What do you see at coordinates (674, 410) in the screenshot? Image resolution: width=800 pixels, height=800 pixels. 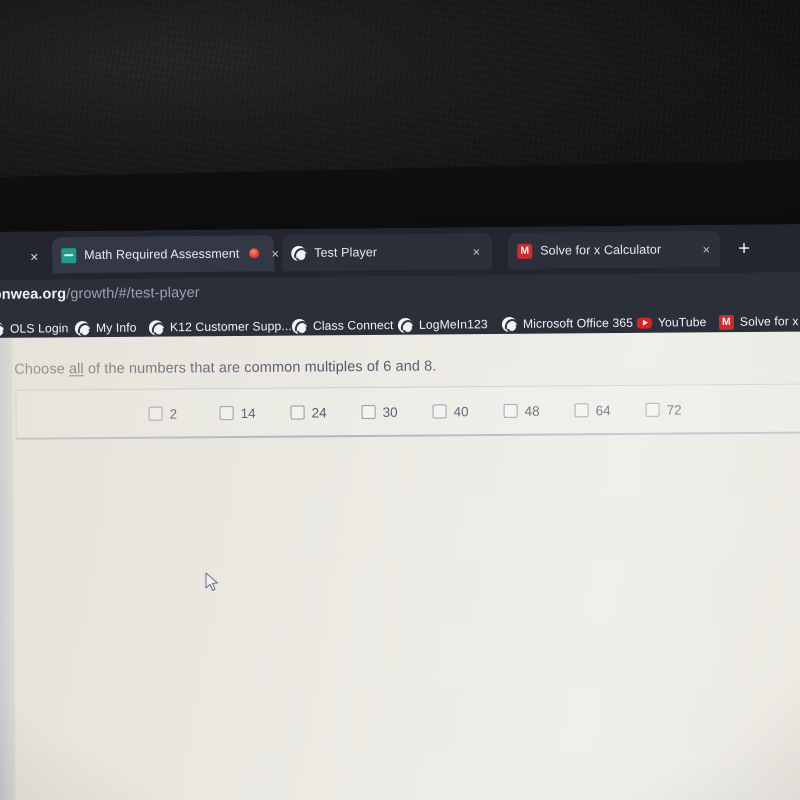 I see `choice-label: 72` at bounding box center [674, 410].